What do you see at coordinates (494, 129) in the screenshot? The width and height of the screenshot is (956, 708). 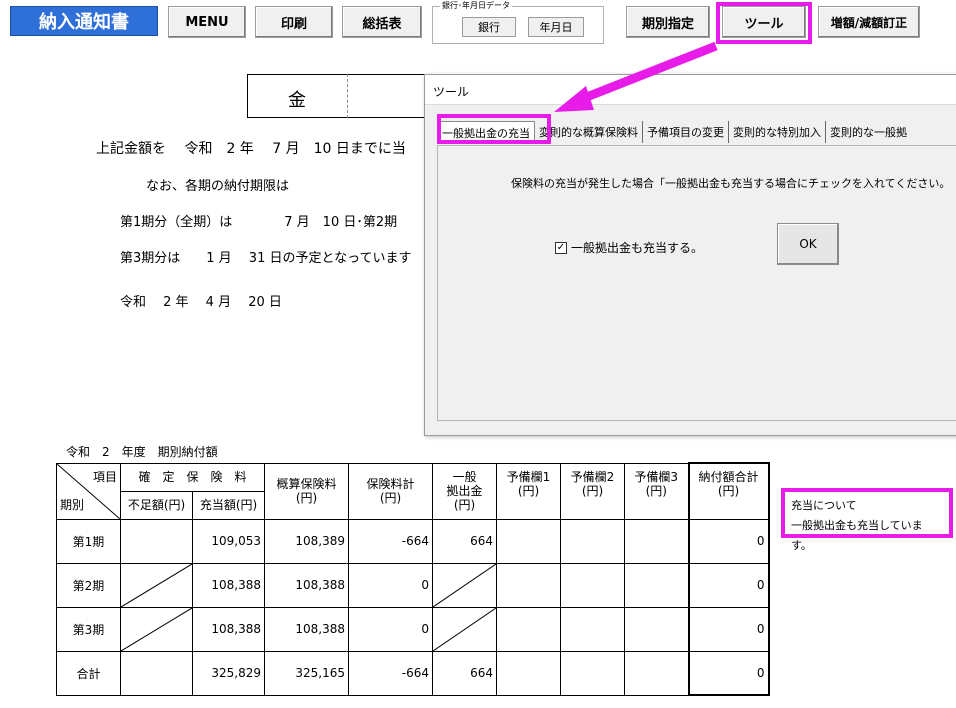 I see `tab-highlight` at bounding box center [494, 129].